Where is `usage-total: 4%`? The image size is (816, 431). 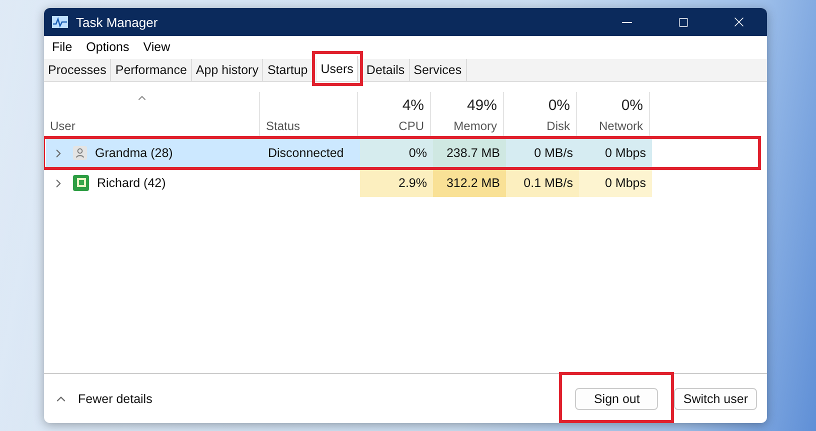
usage-total: 4% is located at coordinates (413, 105).